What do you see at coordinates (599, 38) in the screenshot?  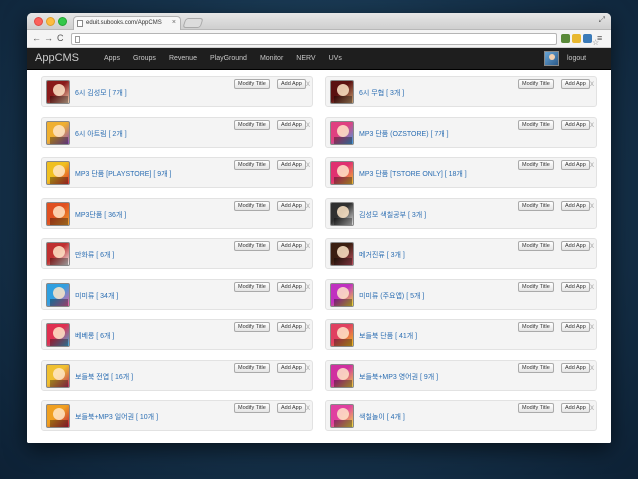 I see `browser-menu-icon: ≡` at bounding box center [599, 38].